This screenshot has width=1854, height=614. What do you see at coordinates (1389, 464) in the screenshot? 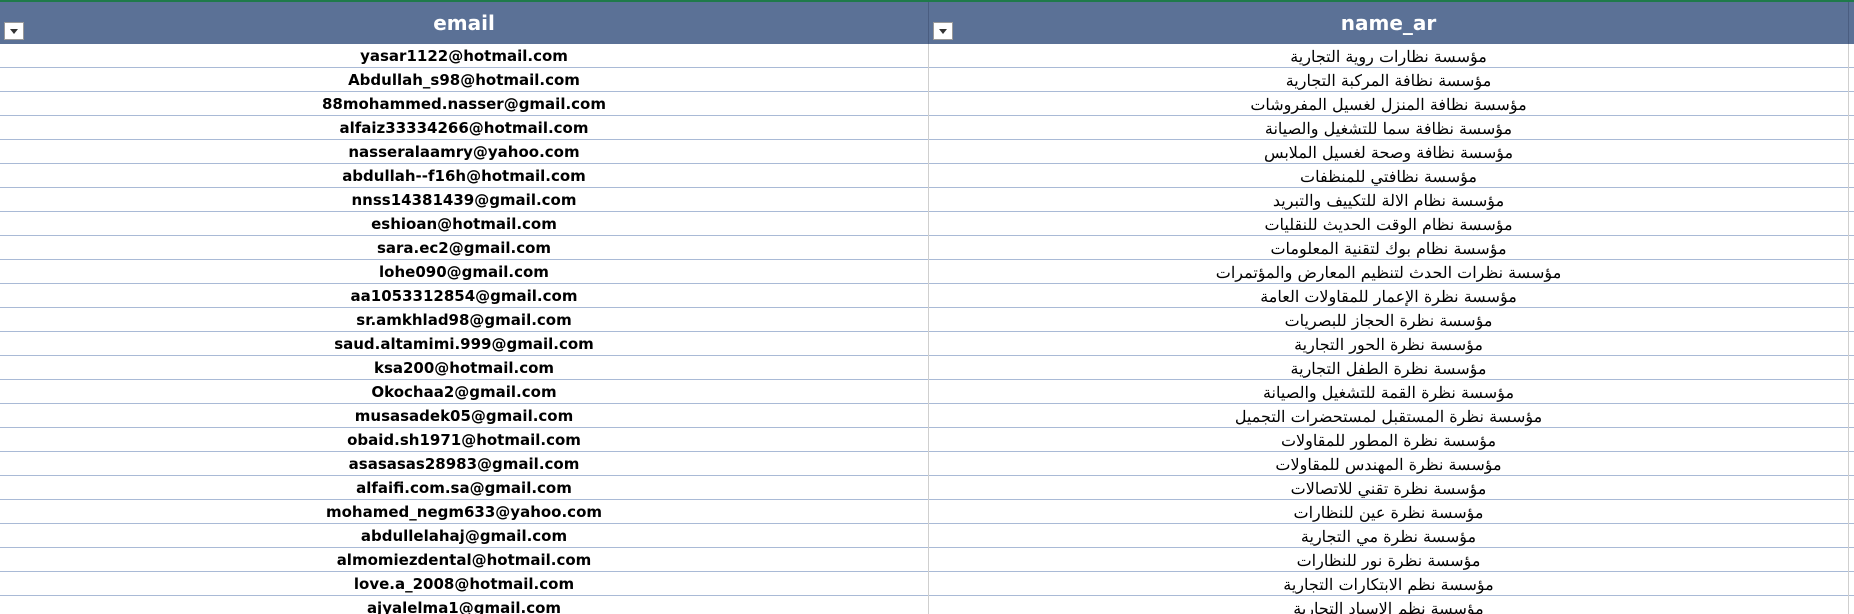
I see `cell-name-ar: مؤسسة نظرة المهندس للمقاولات` at bounding box center [1389, 464].